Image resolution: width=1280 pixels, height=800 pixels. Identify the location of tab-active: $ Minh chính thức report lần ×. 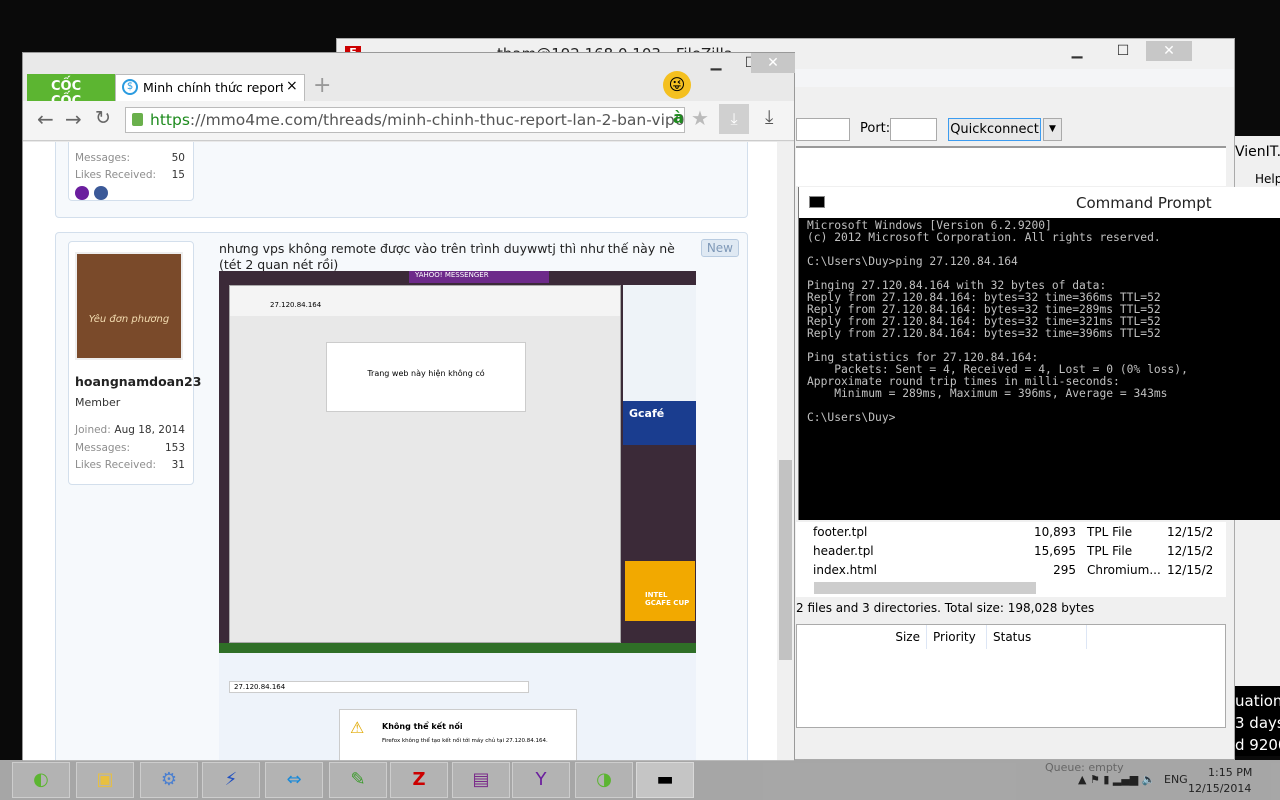
(210, 87).